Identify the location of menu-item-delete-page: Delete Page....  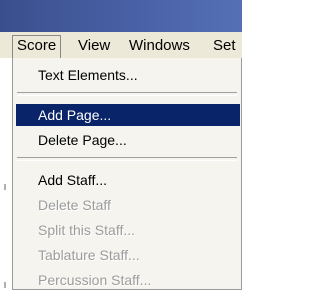
(128, 140).